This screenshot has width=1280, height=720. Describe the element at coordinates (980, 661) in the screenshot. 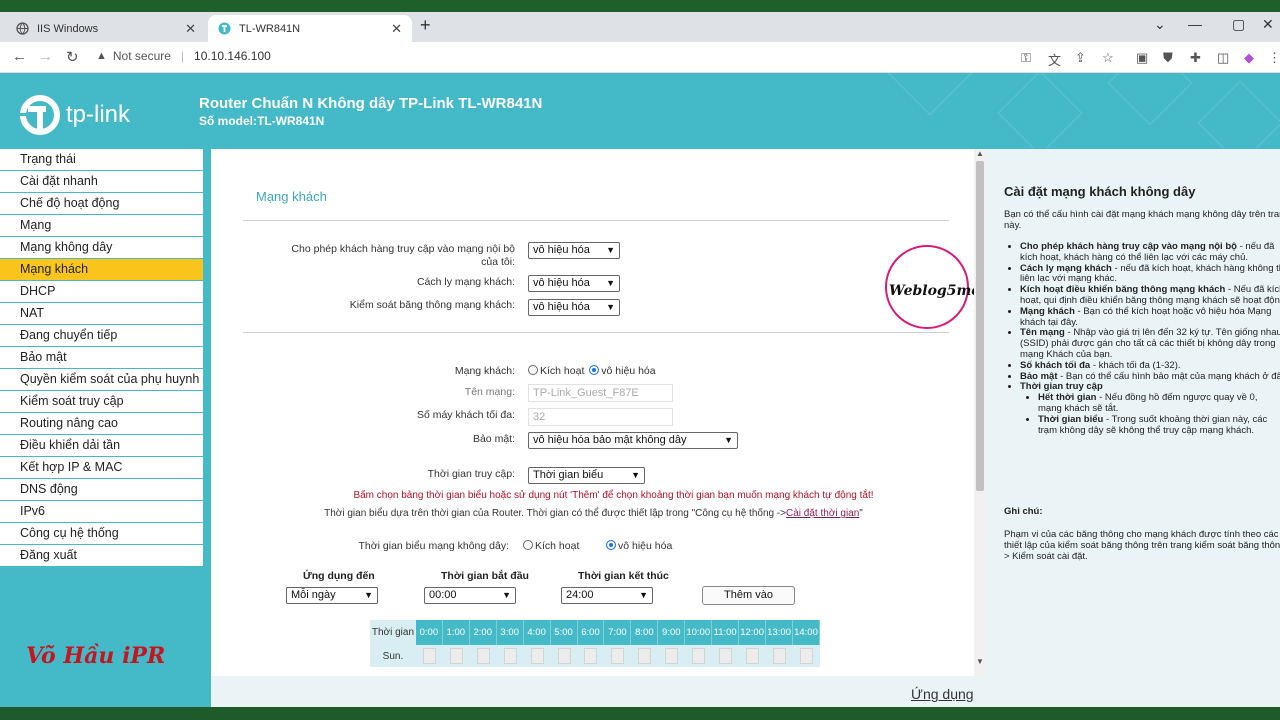

I see `scroll-down-icon: ▼` at that location.